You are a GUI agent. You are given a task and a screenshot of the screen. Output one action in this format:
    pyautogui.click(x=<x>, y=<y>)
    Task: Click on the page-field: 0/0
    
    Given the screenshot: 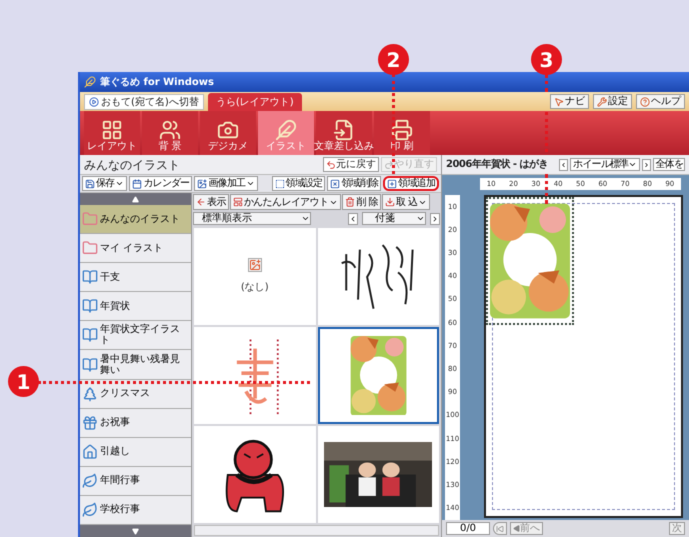 What is the action you would take?
    pyautogui.click(x=468, y=528)
    